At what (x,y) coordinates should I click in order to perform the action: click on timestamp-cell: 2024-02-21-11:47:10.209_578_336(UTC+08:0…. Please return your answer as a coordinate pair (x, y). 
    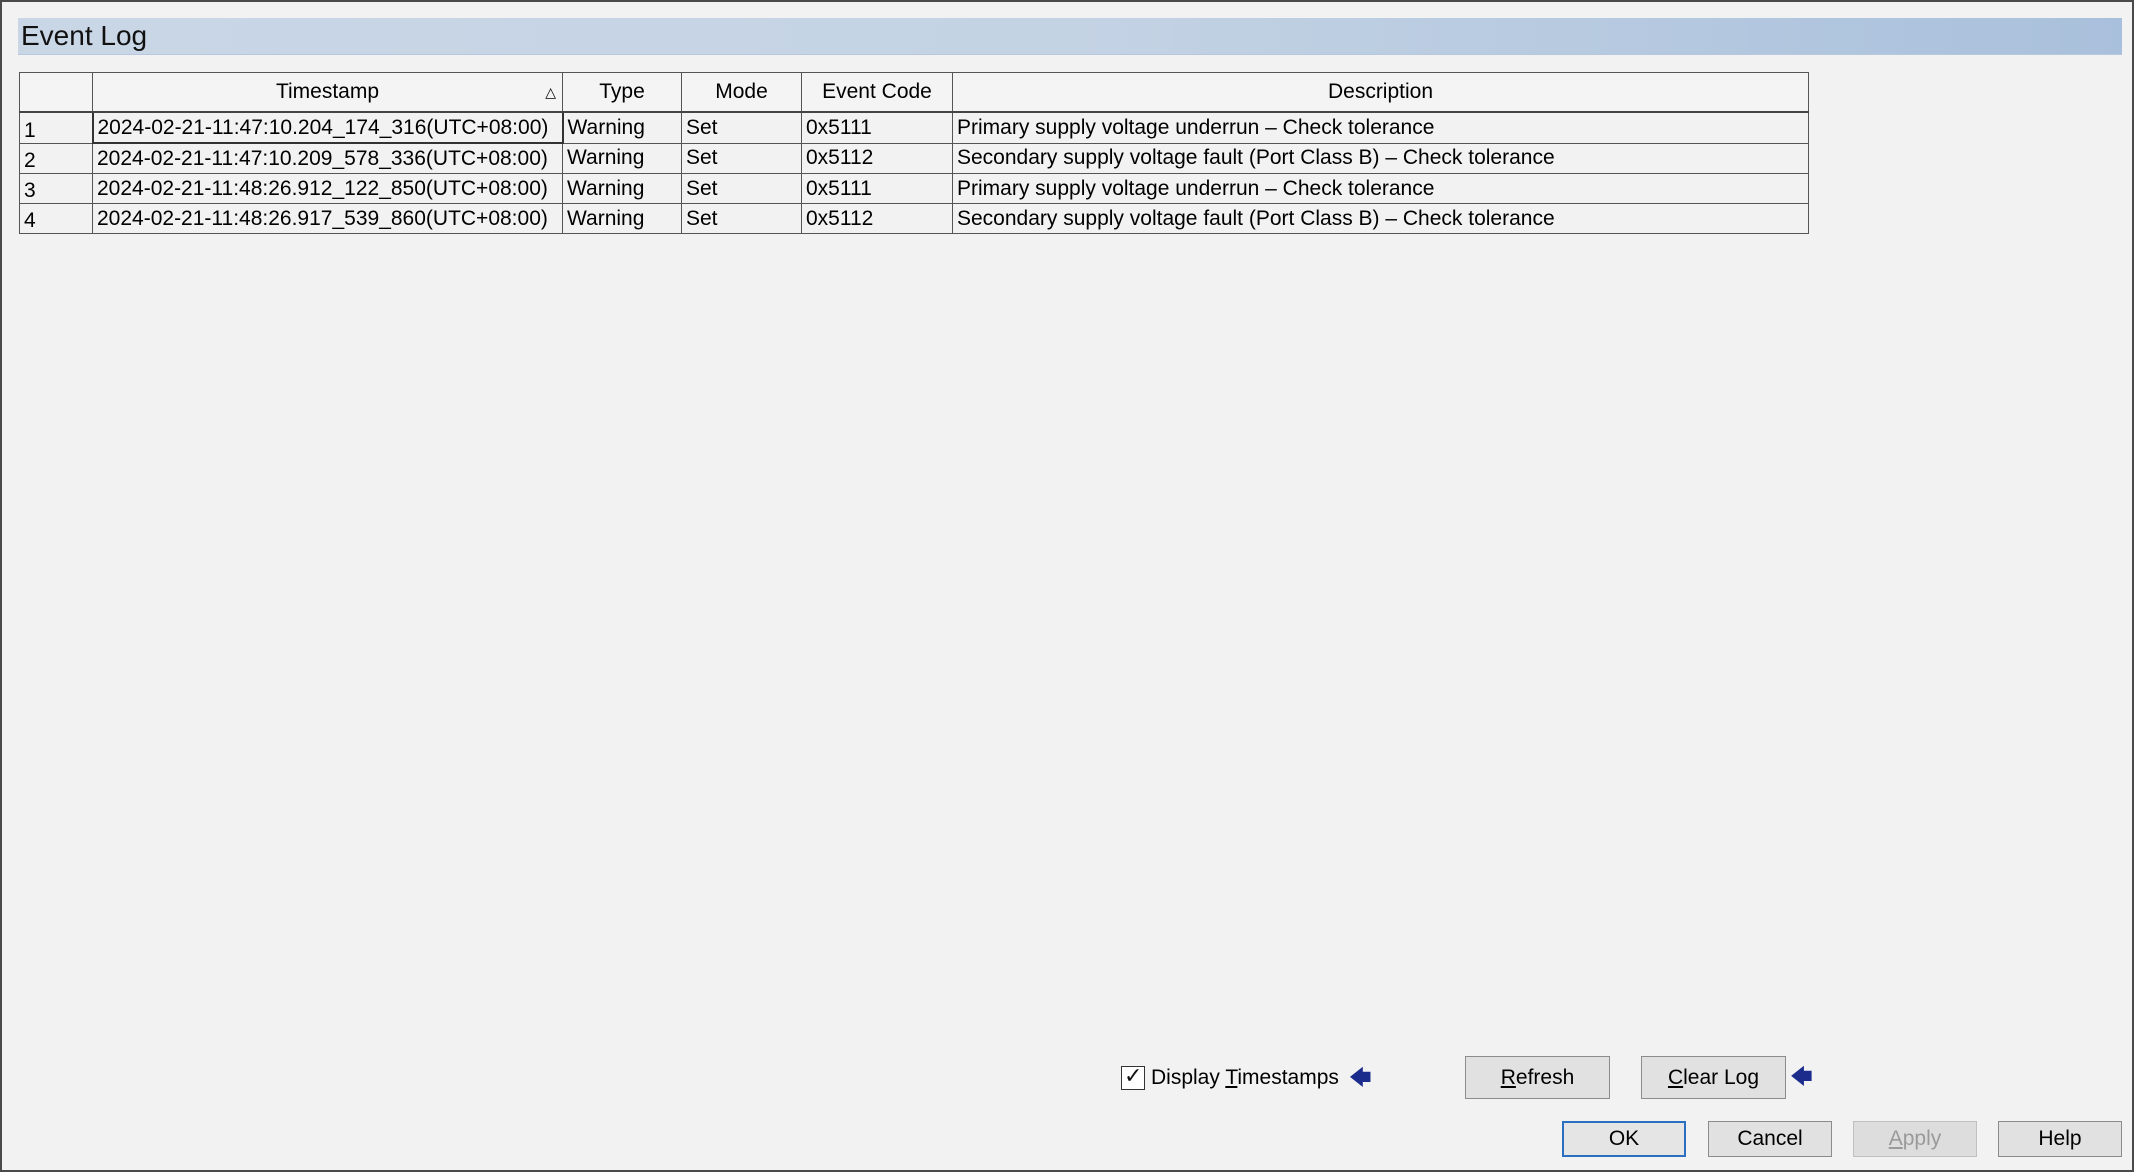
    Looking at the image, I should click on (327, 158).